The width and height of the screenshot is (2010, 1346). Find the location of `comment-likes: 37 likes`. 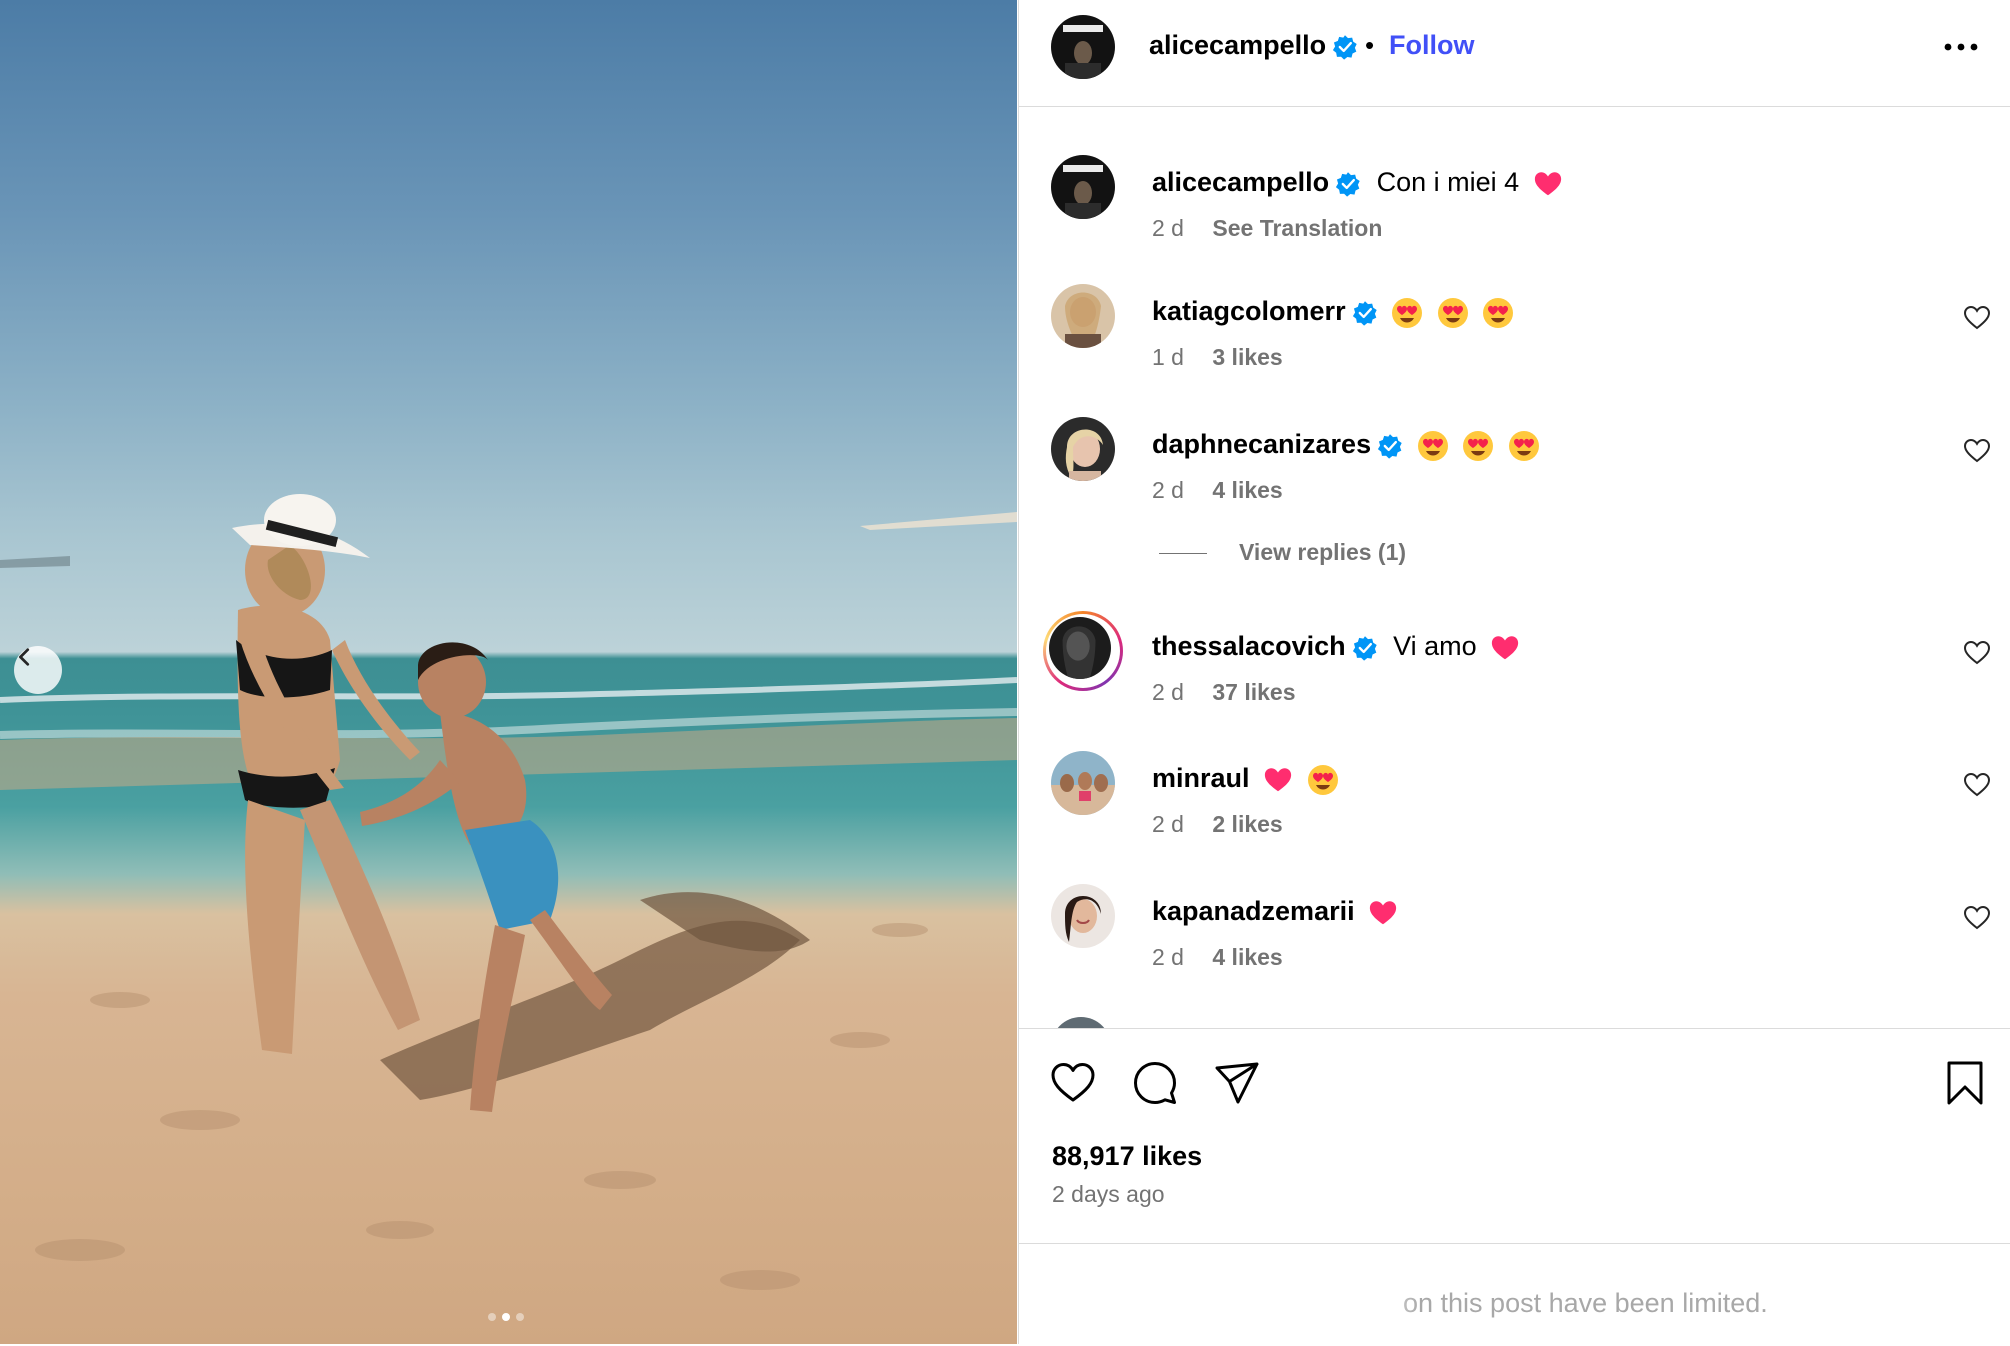

comment-likes: 37 likes is located at coordinates (1253, 692).